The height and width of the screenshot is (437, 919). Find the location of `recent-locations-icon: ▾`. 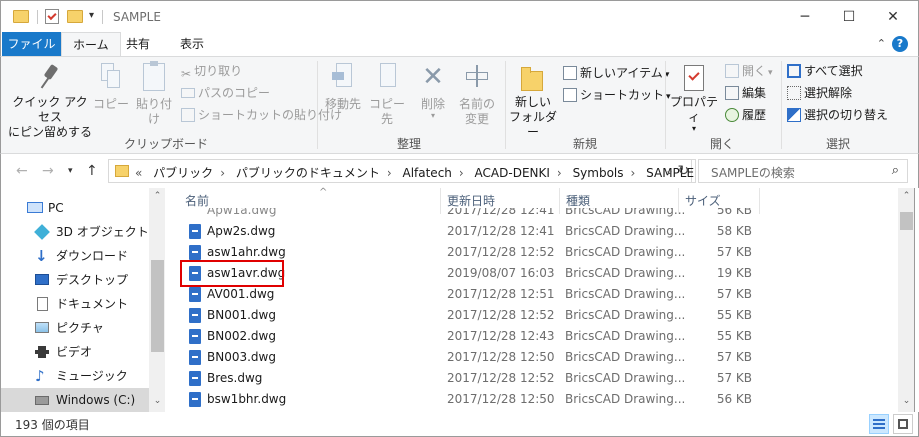

recent-locations-icon: ▾ is located at coordinates (70, 171).